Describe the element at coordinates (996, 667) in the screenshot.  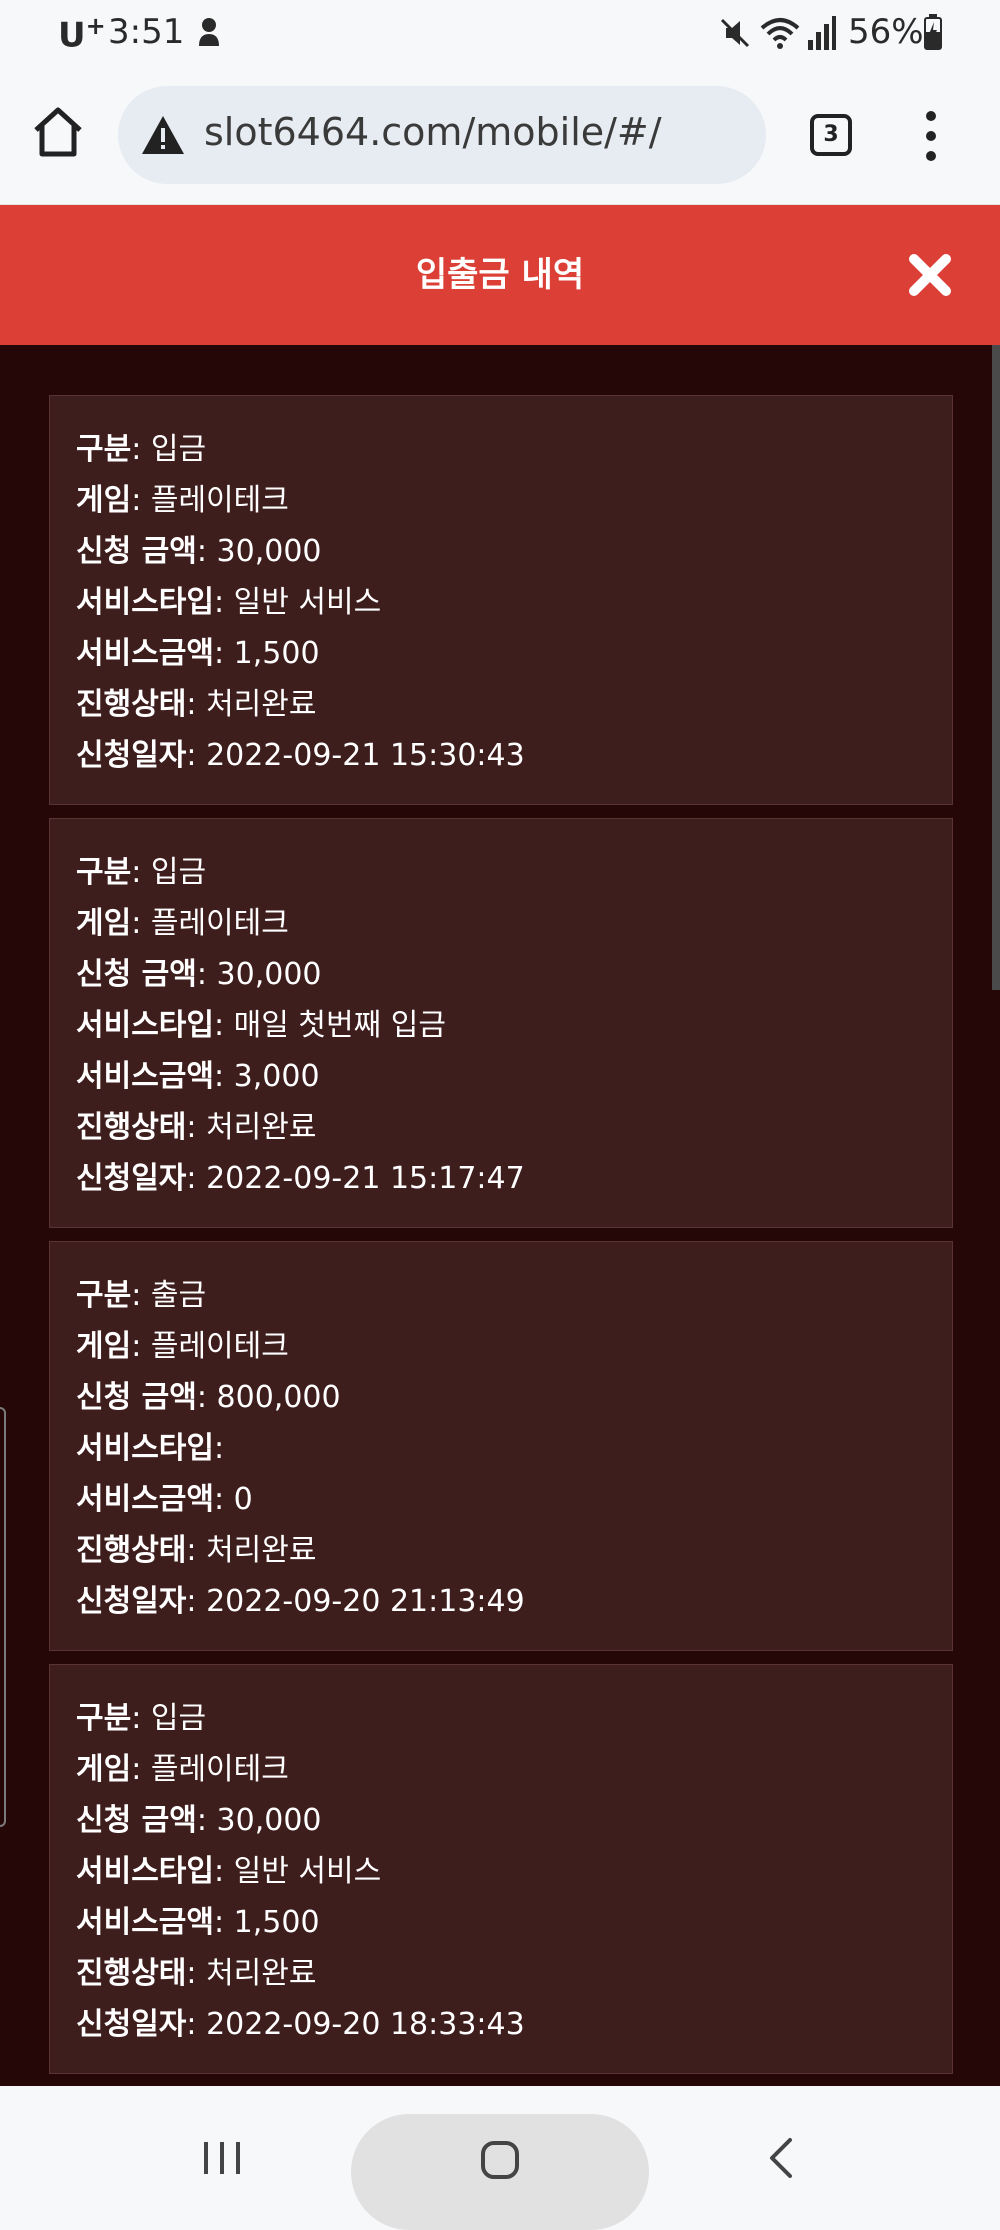
I see `scrollbar-thumb` at that location.